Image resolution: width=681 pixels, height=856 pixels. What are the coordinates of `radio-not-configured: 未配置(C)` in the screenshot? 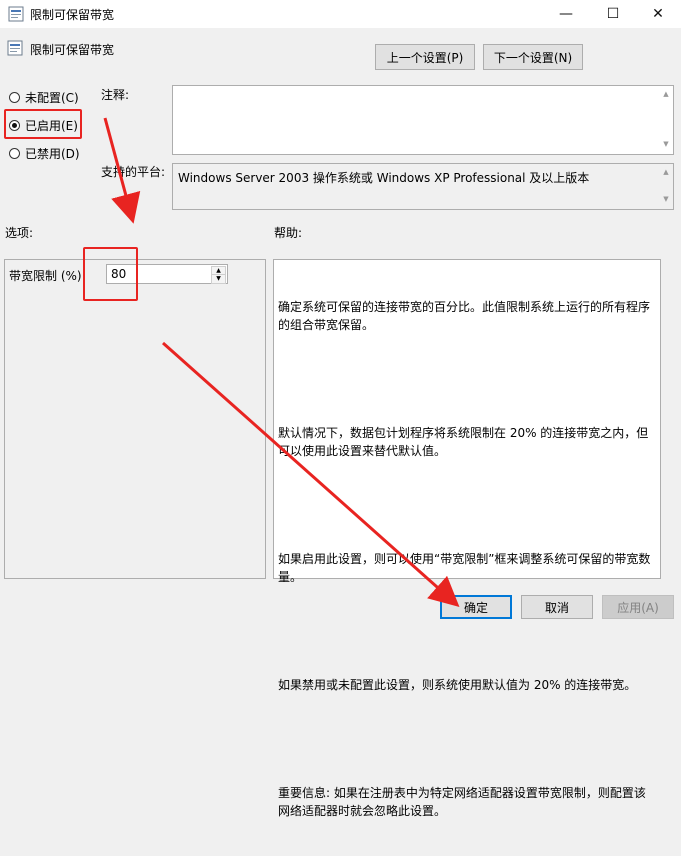 It's located at (44, 97).